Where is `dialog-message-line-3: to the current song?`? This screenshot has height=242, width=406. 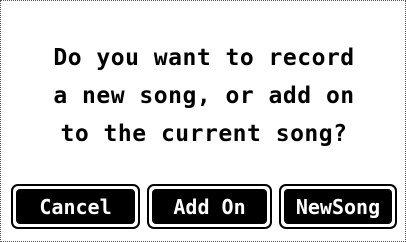
dialog-message-line-3: to the current song? is located at coordinates (204, 134).